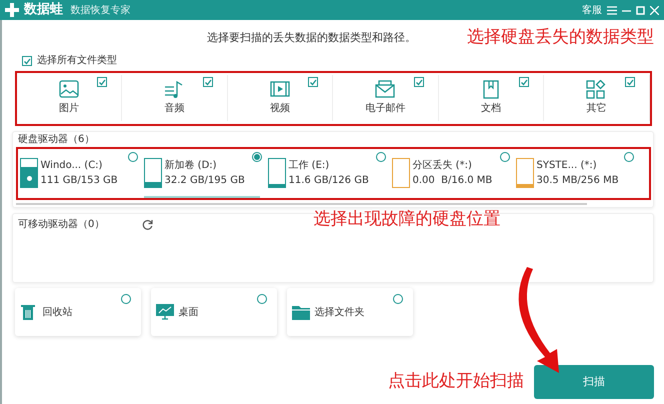 The width and height of the screenshot is (664, 404). What do you see at coordinates (577, 181) in the screenshot?
I see `drive-usage: 30.5 MB/256 MB` at bounding box center [577, 181].